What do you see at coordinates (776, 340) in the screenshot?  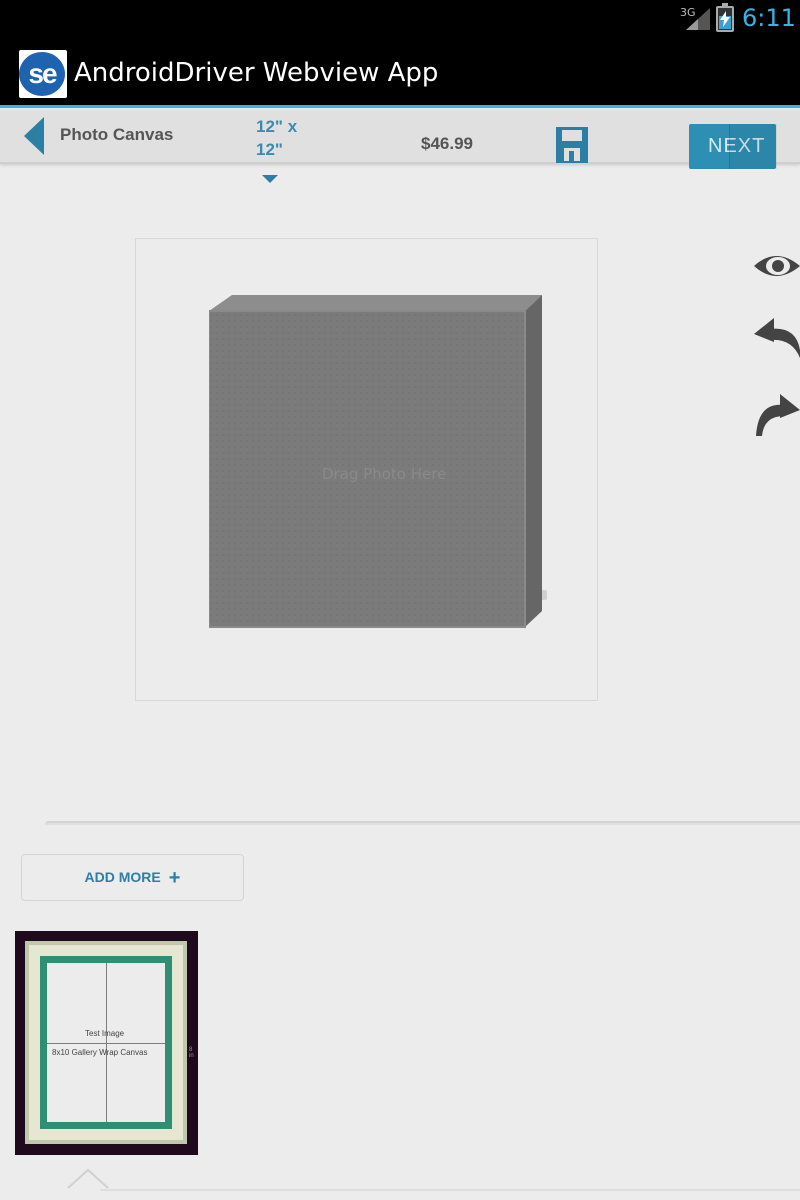 I see `undo-icon` at bounding box center [776, 340].